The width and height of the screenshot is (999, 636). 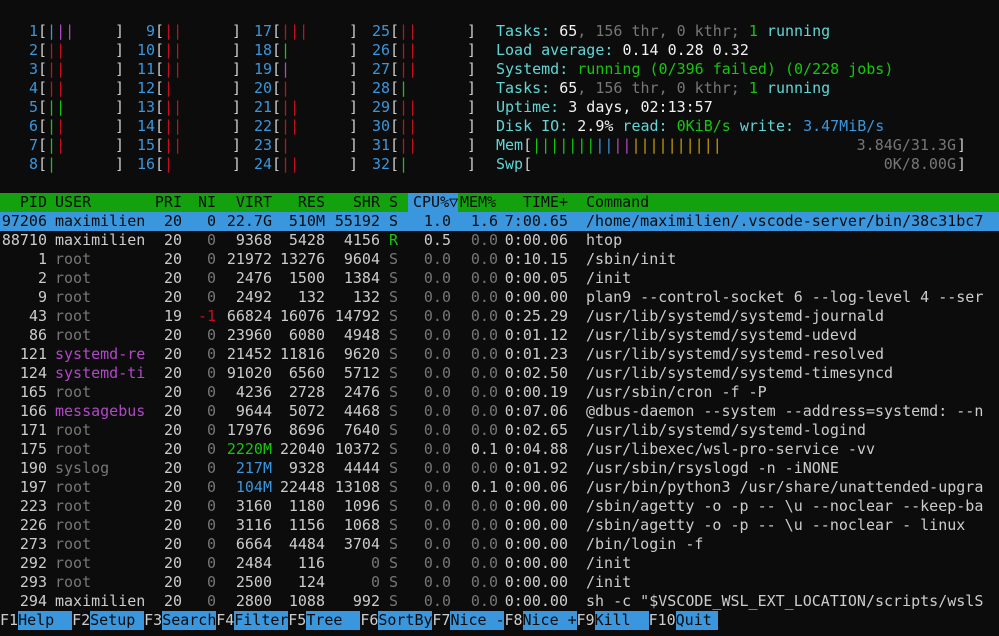 What do you see at coordinates (437, 221) in the screenshot?
I see `process-cpu: 1.0` at bounding box center [437, 221].